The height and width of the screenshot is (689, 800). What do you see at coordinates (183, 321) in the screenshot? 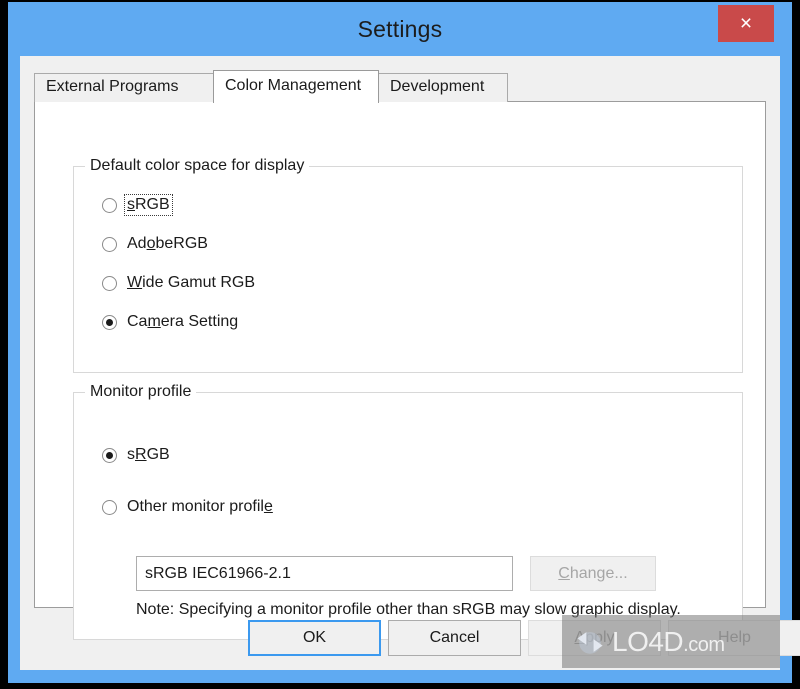
I see `radio-label: Camera Setting` at bounding box center [183, 321].